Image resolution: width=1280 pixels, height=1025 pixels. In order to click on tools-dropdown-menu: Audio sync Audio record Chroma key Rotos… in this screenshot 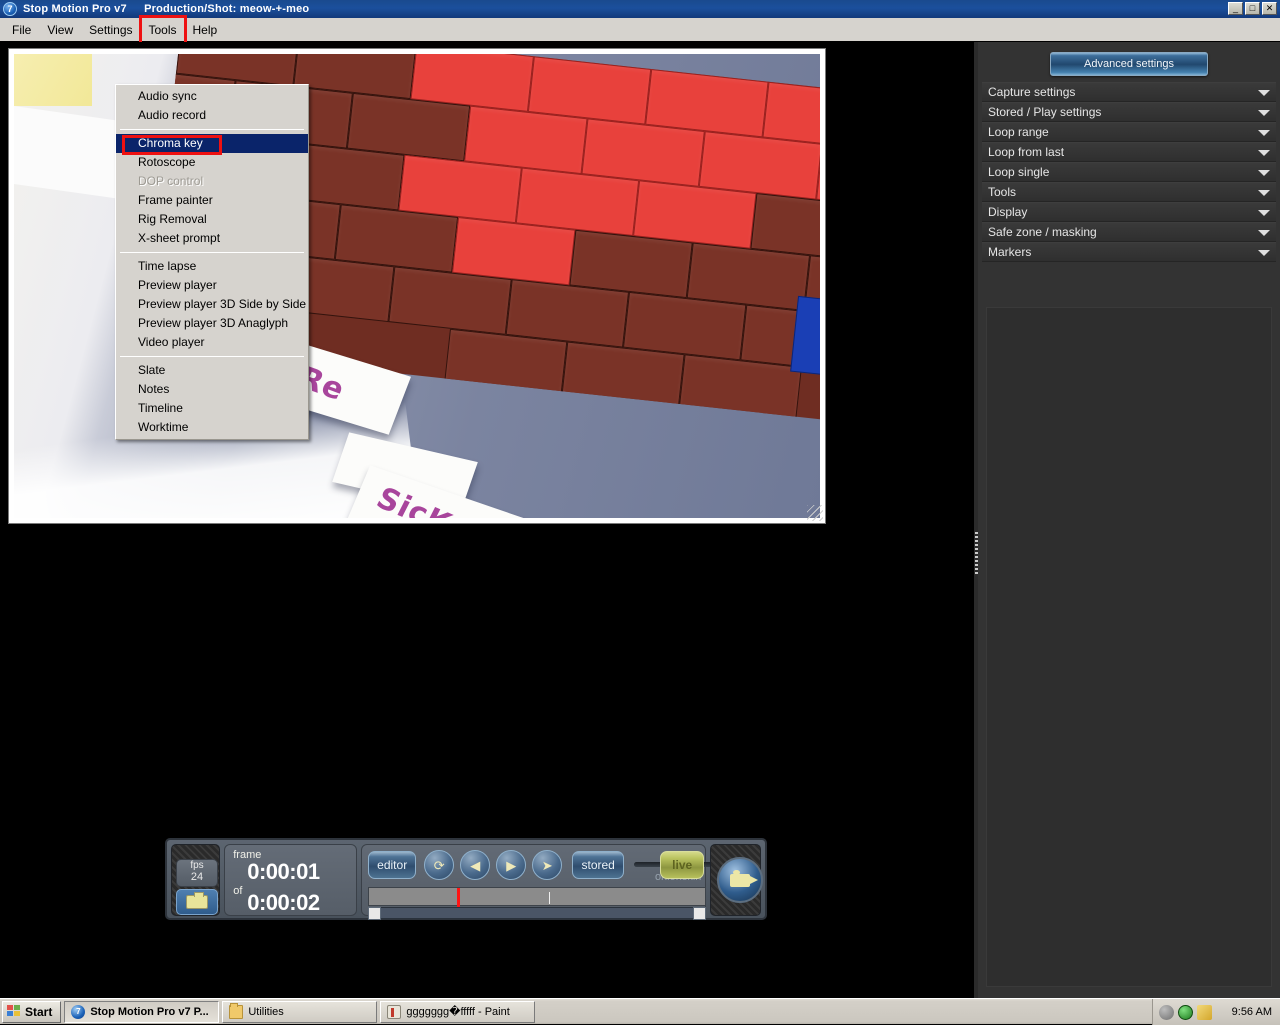, I will do `click(212, 262)`.